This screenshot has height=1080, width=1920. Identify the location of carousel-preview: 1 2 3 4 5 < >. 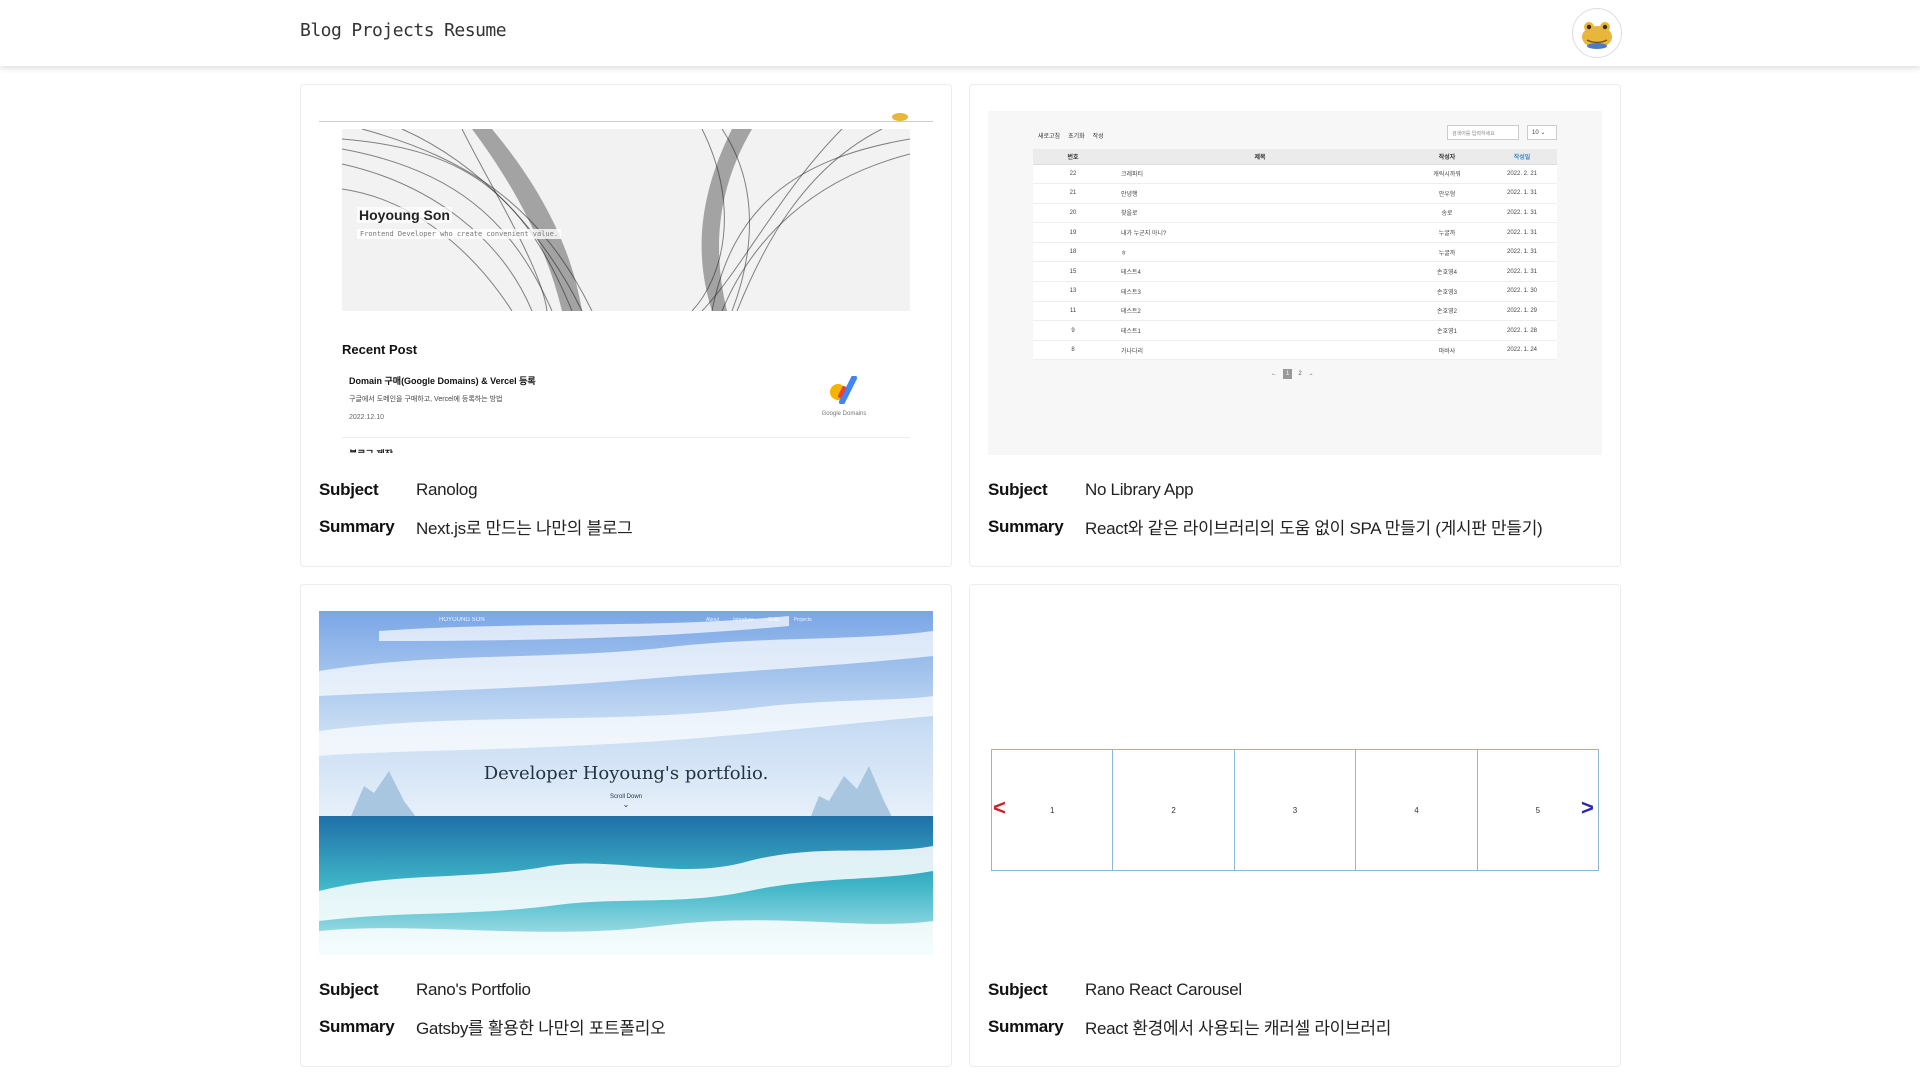
(1295, 783).